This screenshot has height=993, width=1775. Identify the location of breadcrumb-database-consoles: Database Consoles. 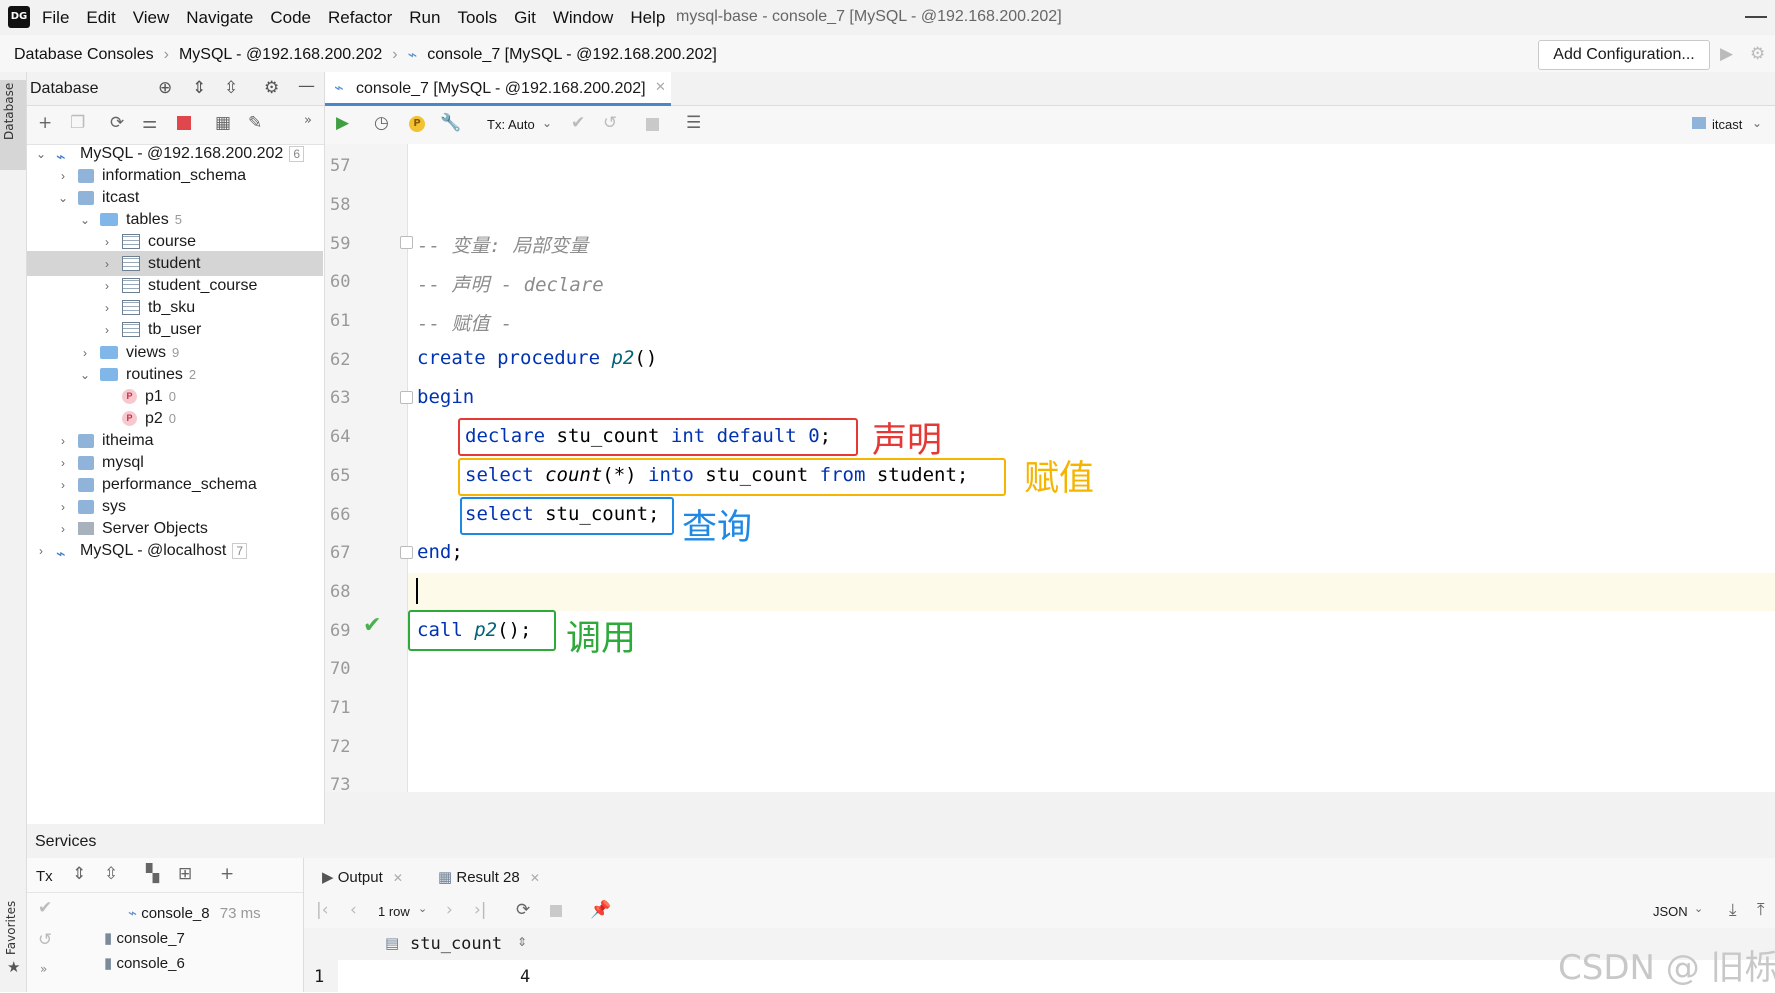
(84, 55).